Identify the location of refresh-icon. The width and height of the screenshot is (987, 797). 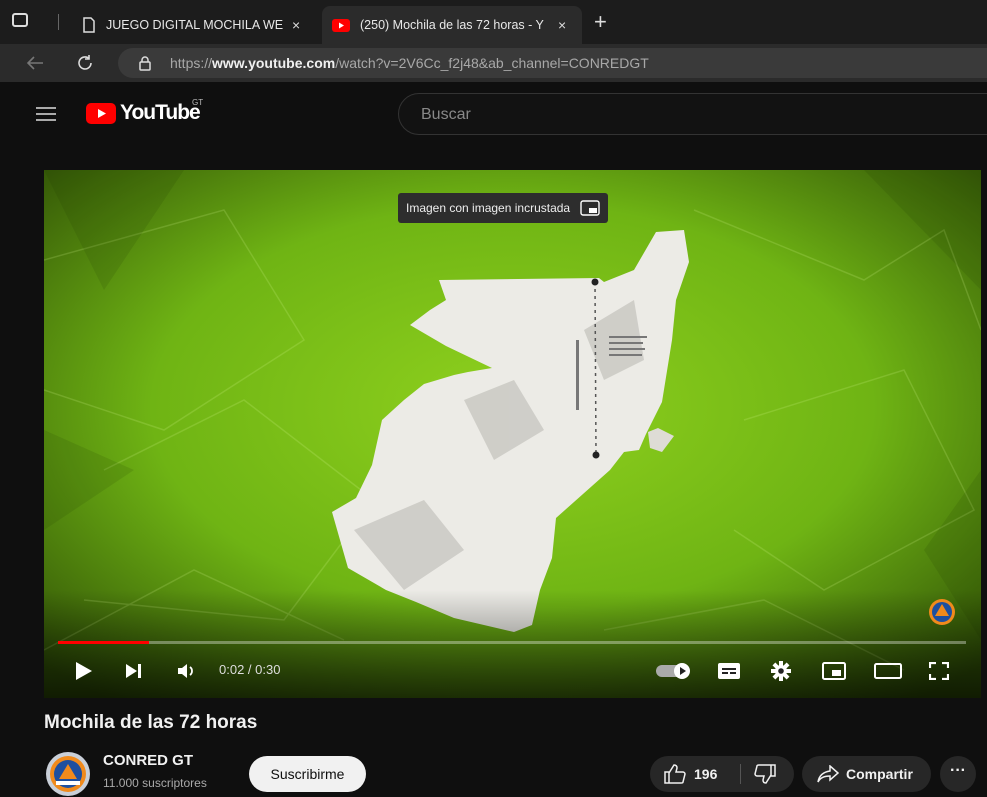
(85, 63).